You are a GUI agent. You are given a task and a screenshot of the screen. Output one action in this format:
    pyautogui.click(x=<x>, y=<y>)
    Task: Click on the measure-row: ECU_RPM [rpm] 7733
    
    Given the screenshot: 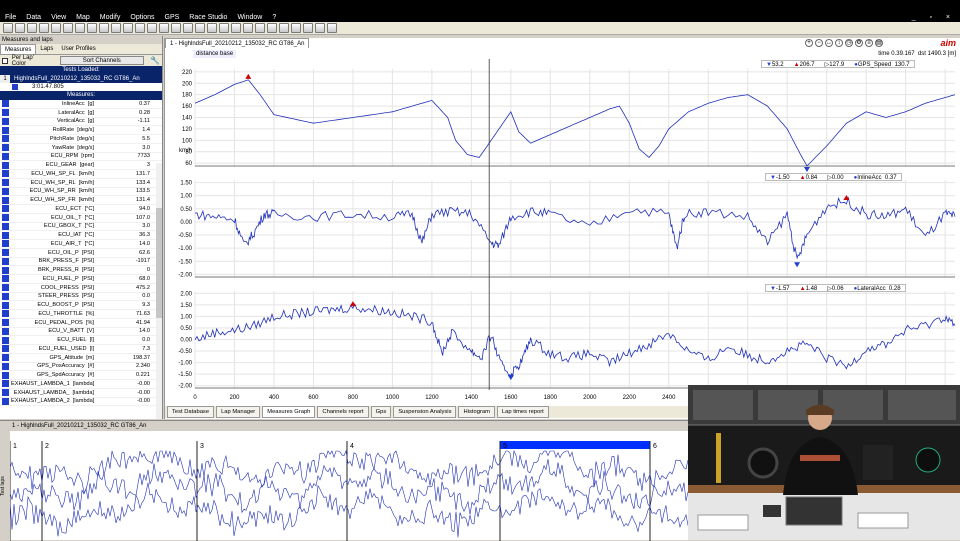 What is the action you would take?
    pyautogui.click(x=81, y=157)
    